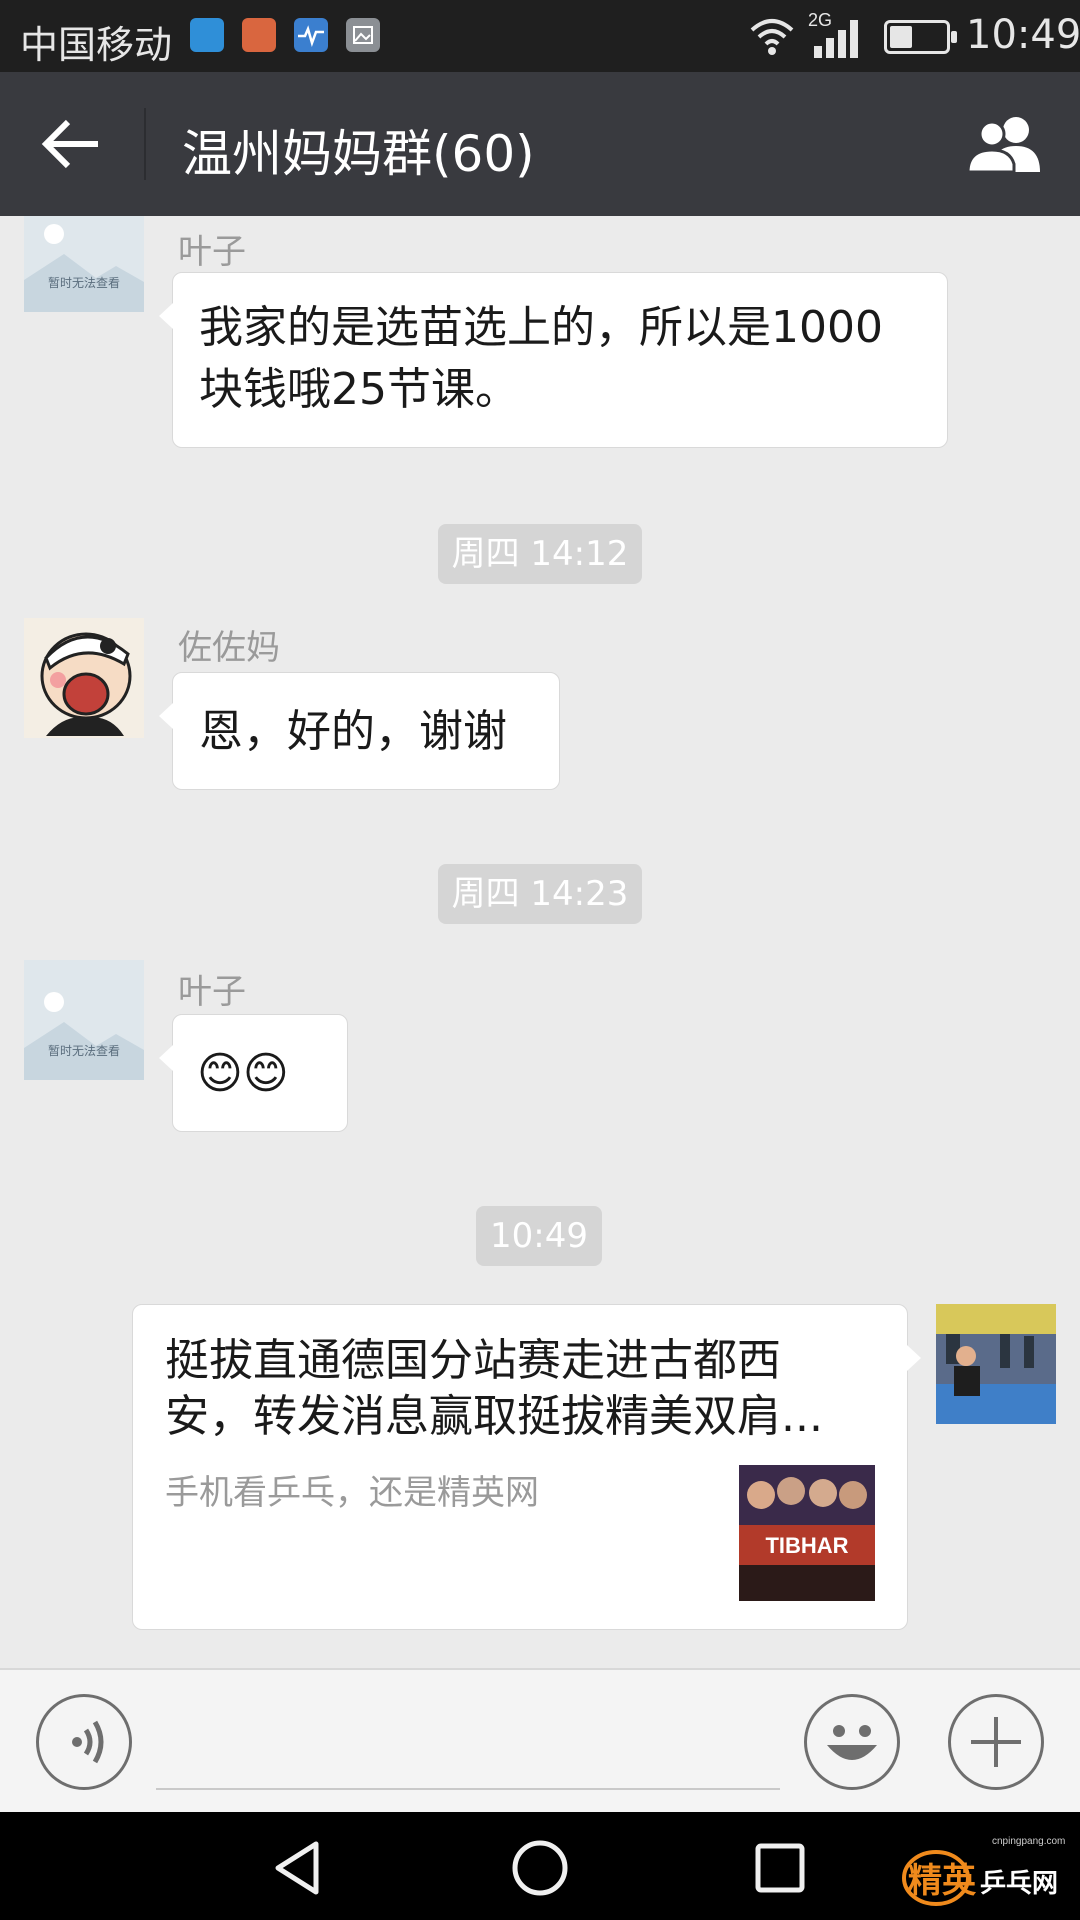 This screenshot has width=1080, height=1920. I want to click on svg-text: 乒乓网, so click(1019, 1884).